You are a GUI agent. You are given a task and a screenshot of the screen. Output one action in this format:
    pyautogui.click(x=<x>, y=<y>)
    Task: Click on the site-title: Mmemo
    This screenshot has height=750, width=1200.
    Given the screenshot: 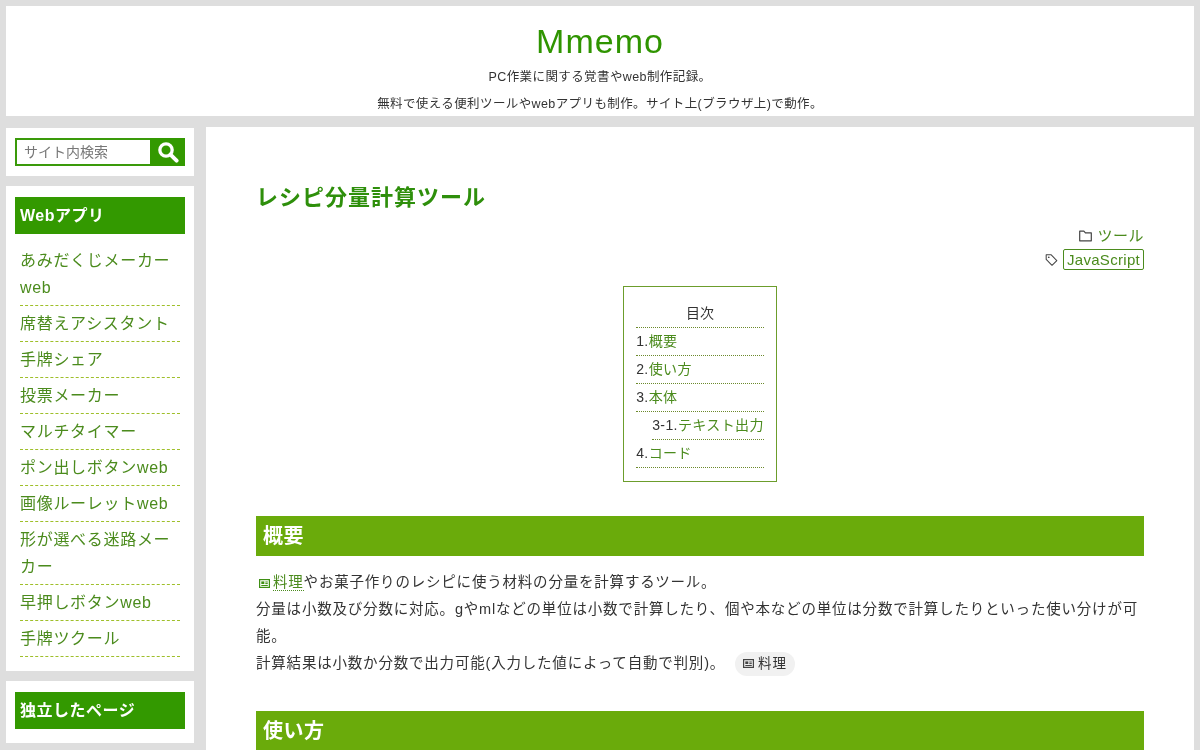 What is the action you would take?
    pyautogui.click(x=600, y=41)
    